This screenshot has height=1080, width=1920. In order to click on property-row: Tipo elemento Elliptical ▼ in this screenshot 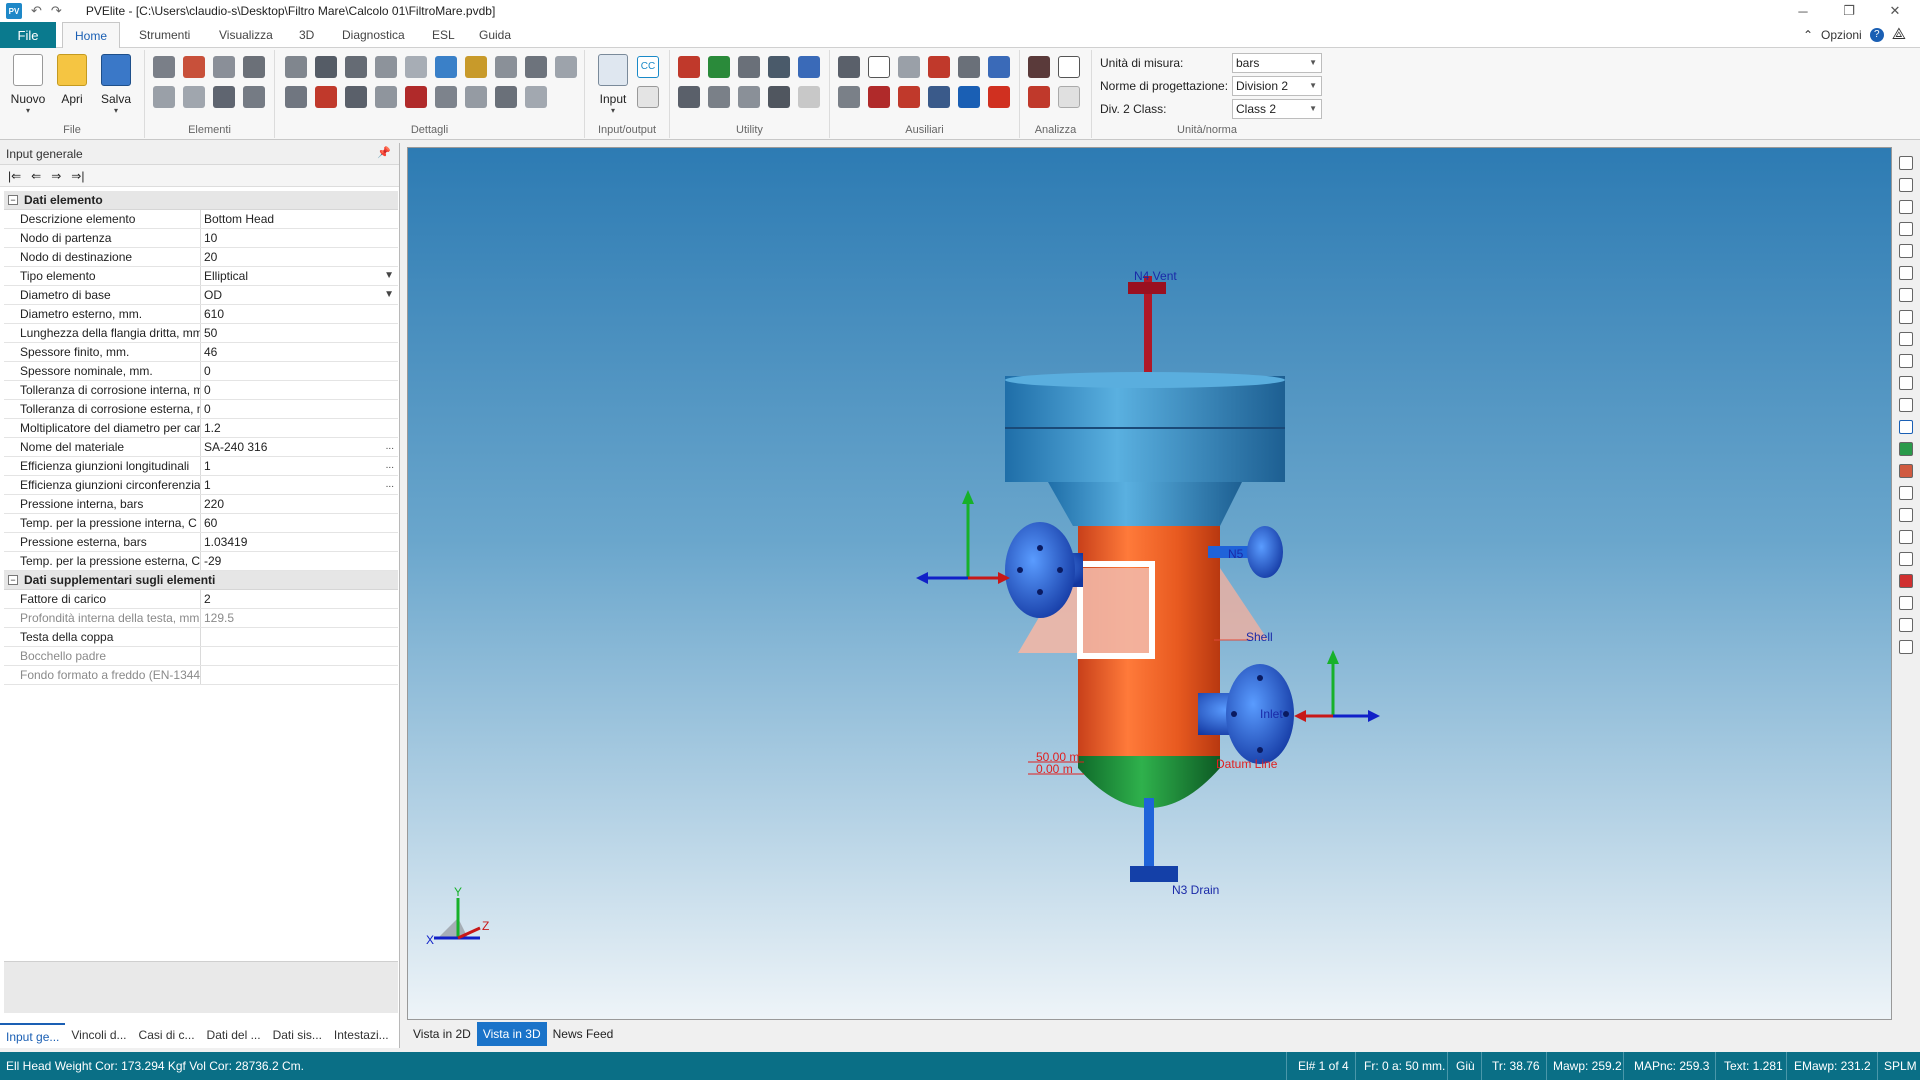, I will do `click(201, 276)`.